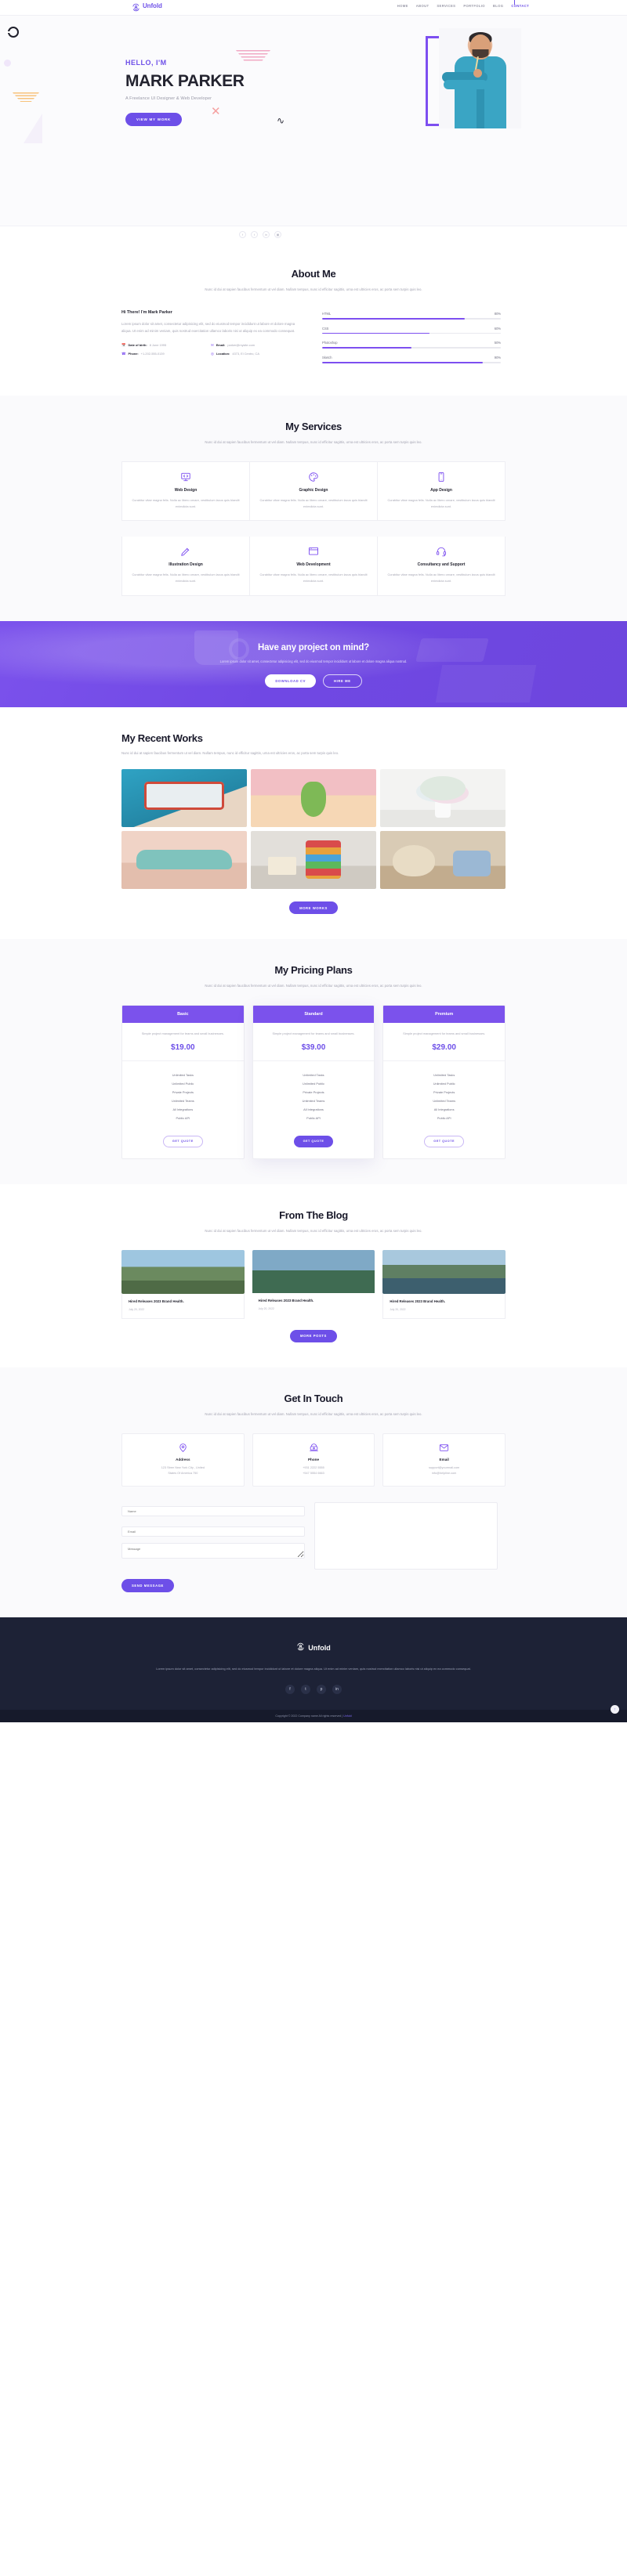 The image size is (627, 2576). Describe the element at coordinates (12, 32) in the screenshot. I see `decor-circle-outline` at that location.